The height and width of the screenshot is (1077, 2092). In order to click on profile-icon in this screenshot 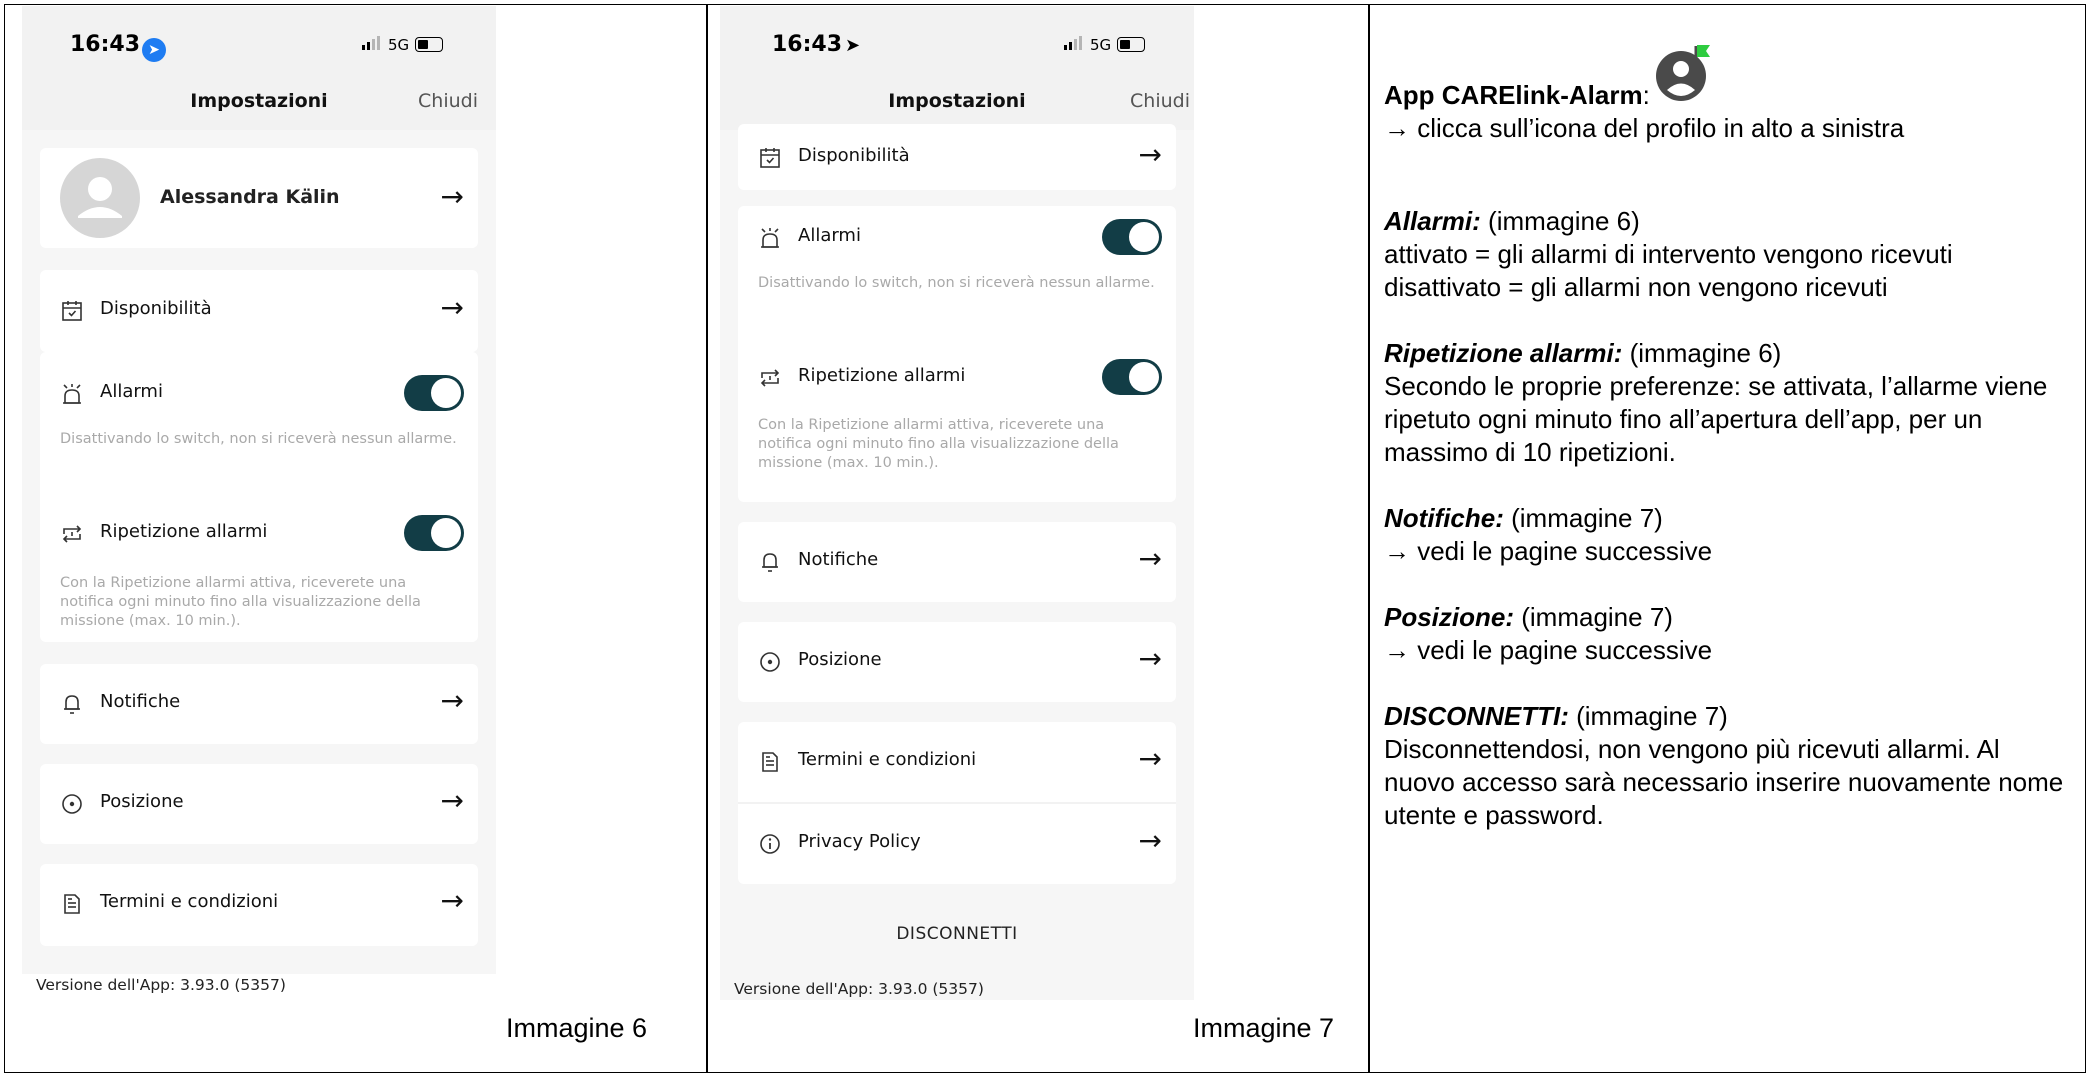, I will do `click(1682, 77)`.